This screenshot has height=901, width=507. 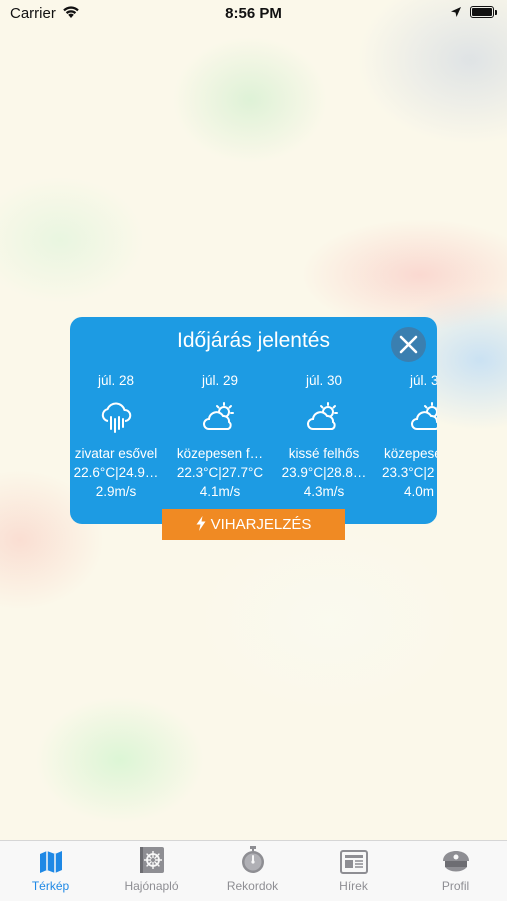 What do you see at coordinates (410, 453) in the screenshot?
I see `forecast-description: közepesen` at bounding box center [410, 453].